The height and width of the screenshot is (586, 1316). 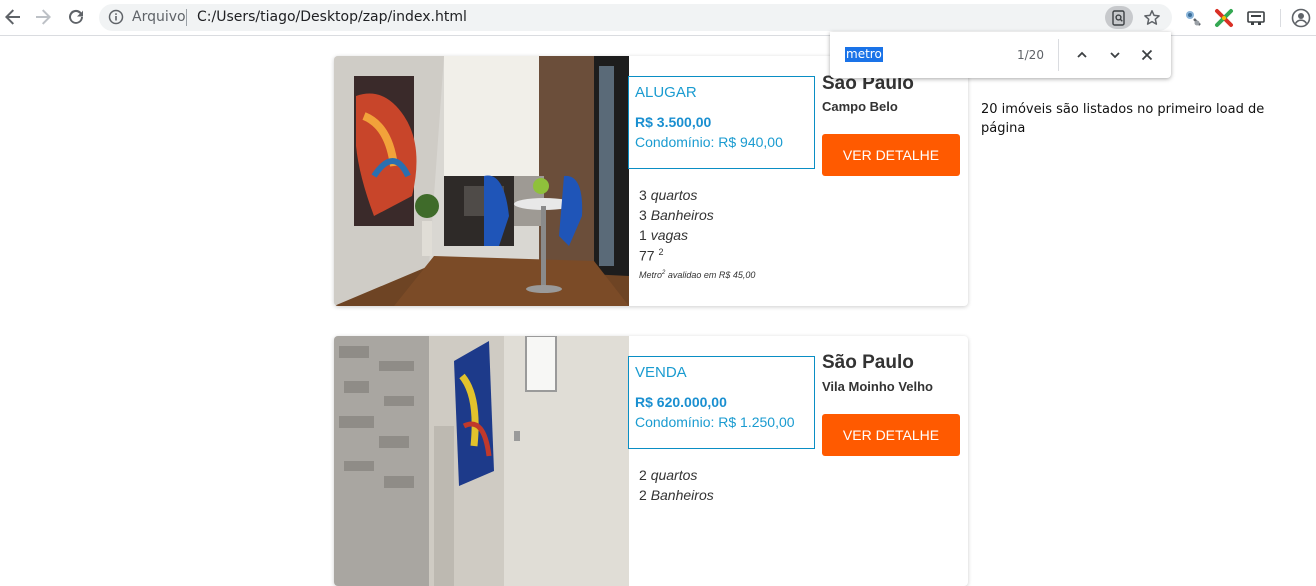 What do you see at coordinates (186, 17) in the screenshot?
I see `omnibox-divider` at bounding box center [186, 17].